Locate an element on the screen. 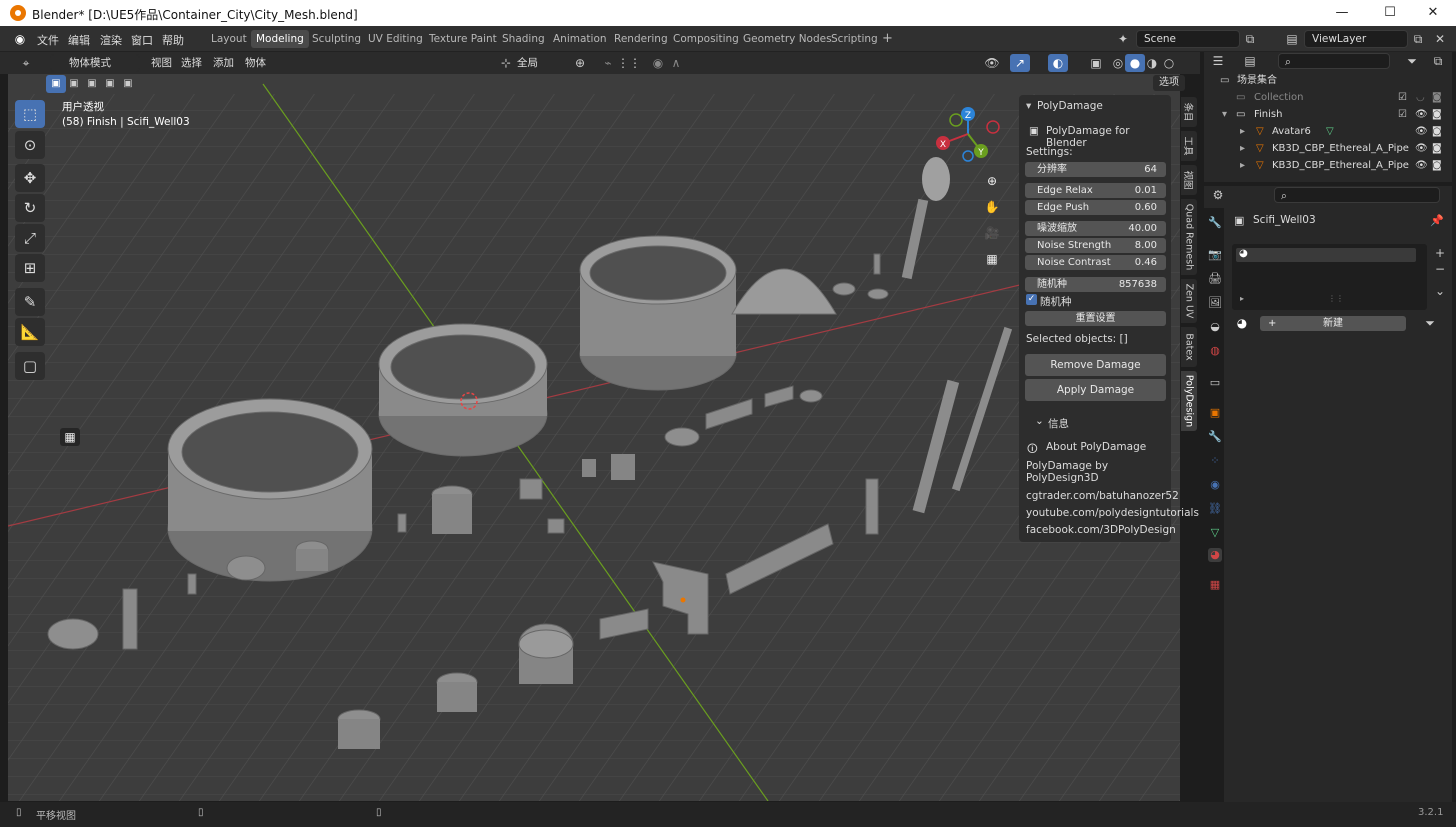 This screenshot has height=827, width=1456. cursor-tool-icon: ⊙ is located at coordinates (30, 145).